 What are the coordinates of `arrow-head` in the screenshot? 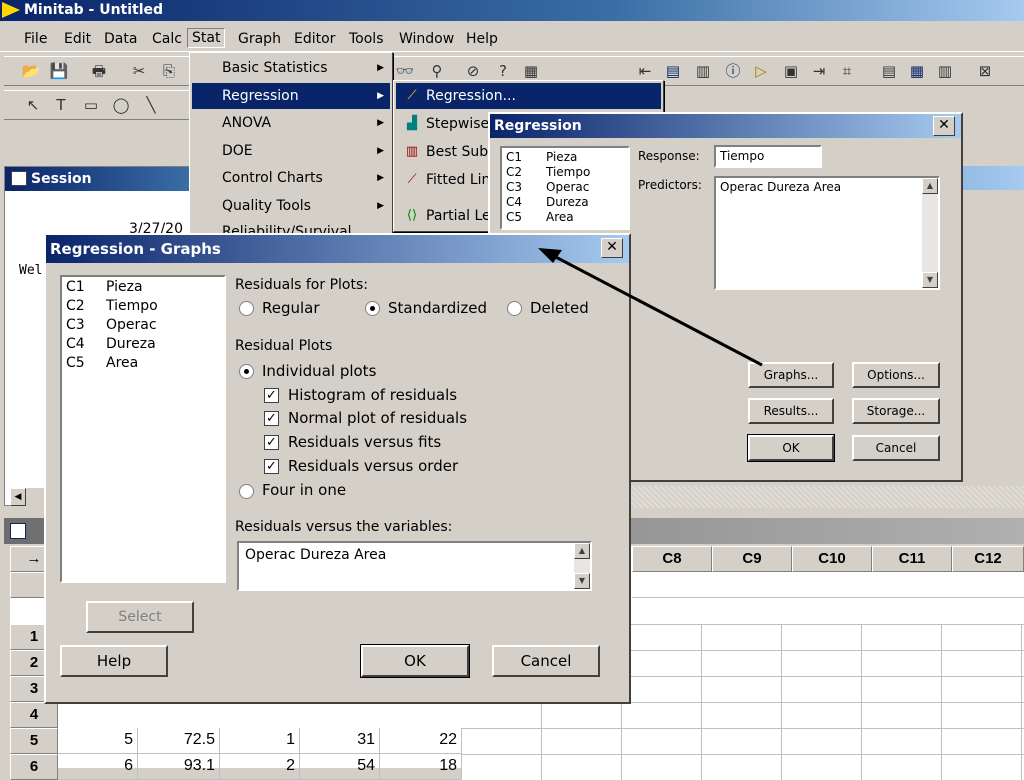 It's located at (550, 255).